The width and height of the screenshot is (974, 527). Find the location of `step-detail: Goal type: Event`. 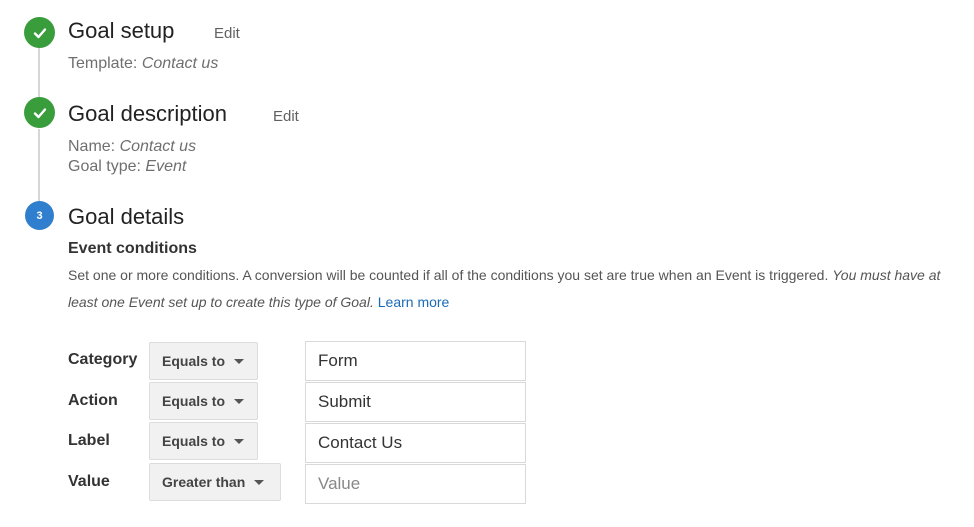

step-detail: Goal type: Event is located at coordinates (127, 166).